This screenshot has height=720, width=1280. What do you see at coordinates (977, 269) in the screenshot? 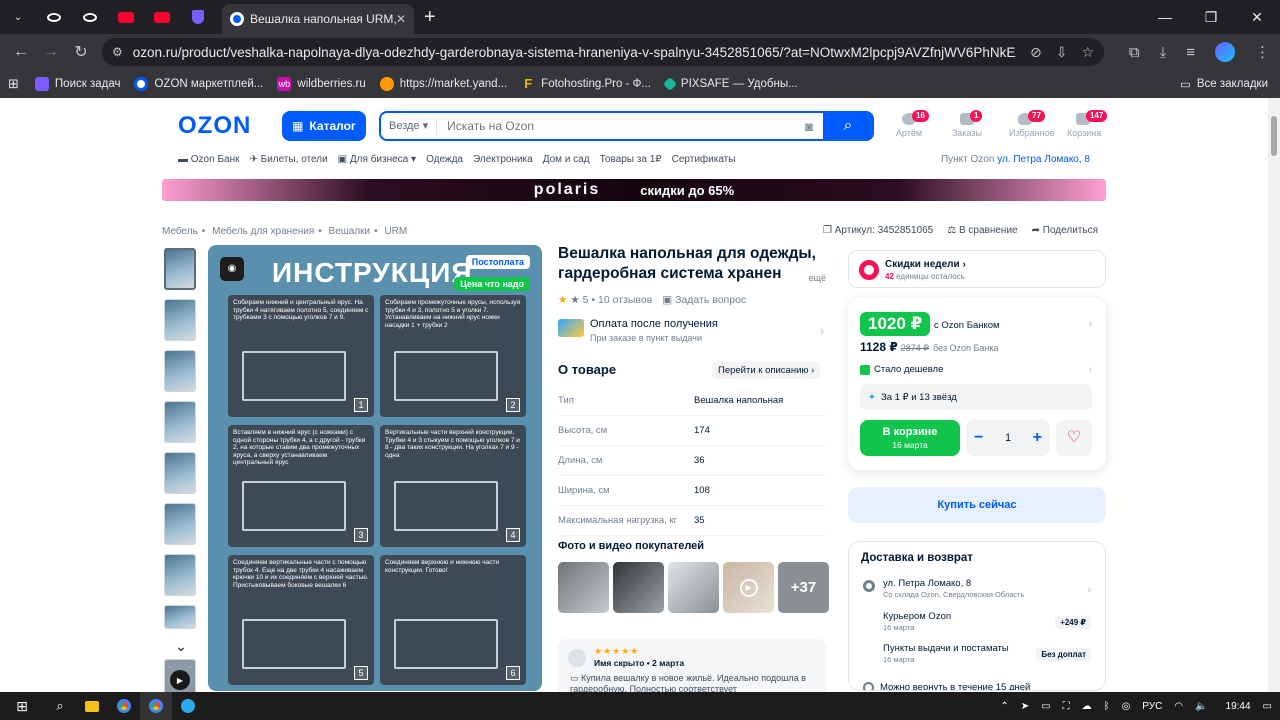
I see `week-deals: Скидки недели › 42 единицы осталось` at bounding box center [977, 269].